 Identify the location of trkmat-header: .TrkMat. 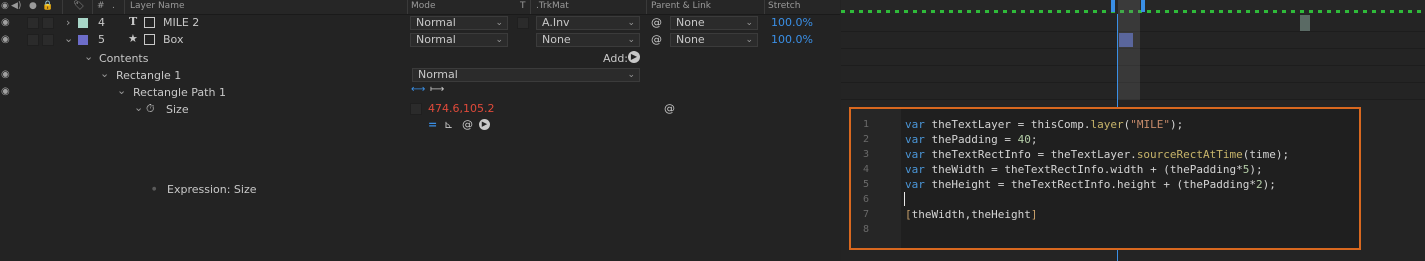
(552, 6).